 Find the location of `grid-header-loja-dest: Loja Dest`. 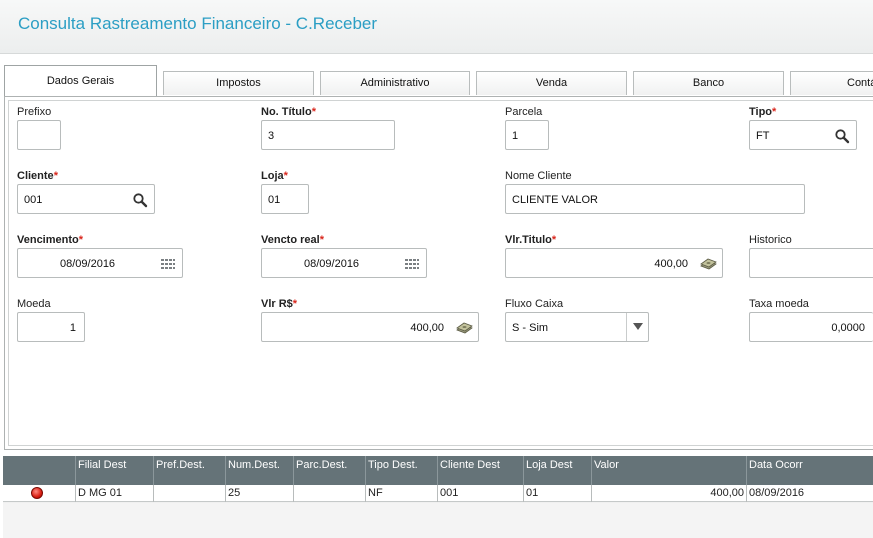

grid-header-loja-dest: Loja Dest is located at coordinates (557, 470).